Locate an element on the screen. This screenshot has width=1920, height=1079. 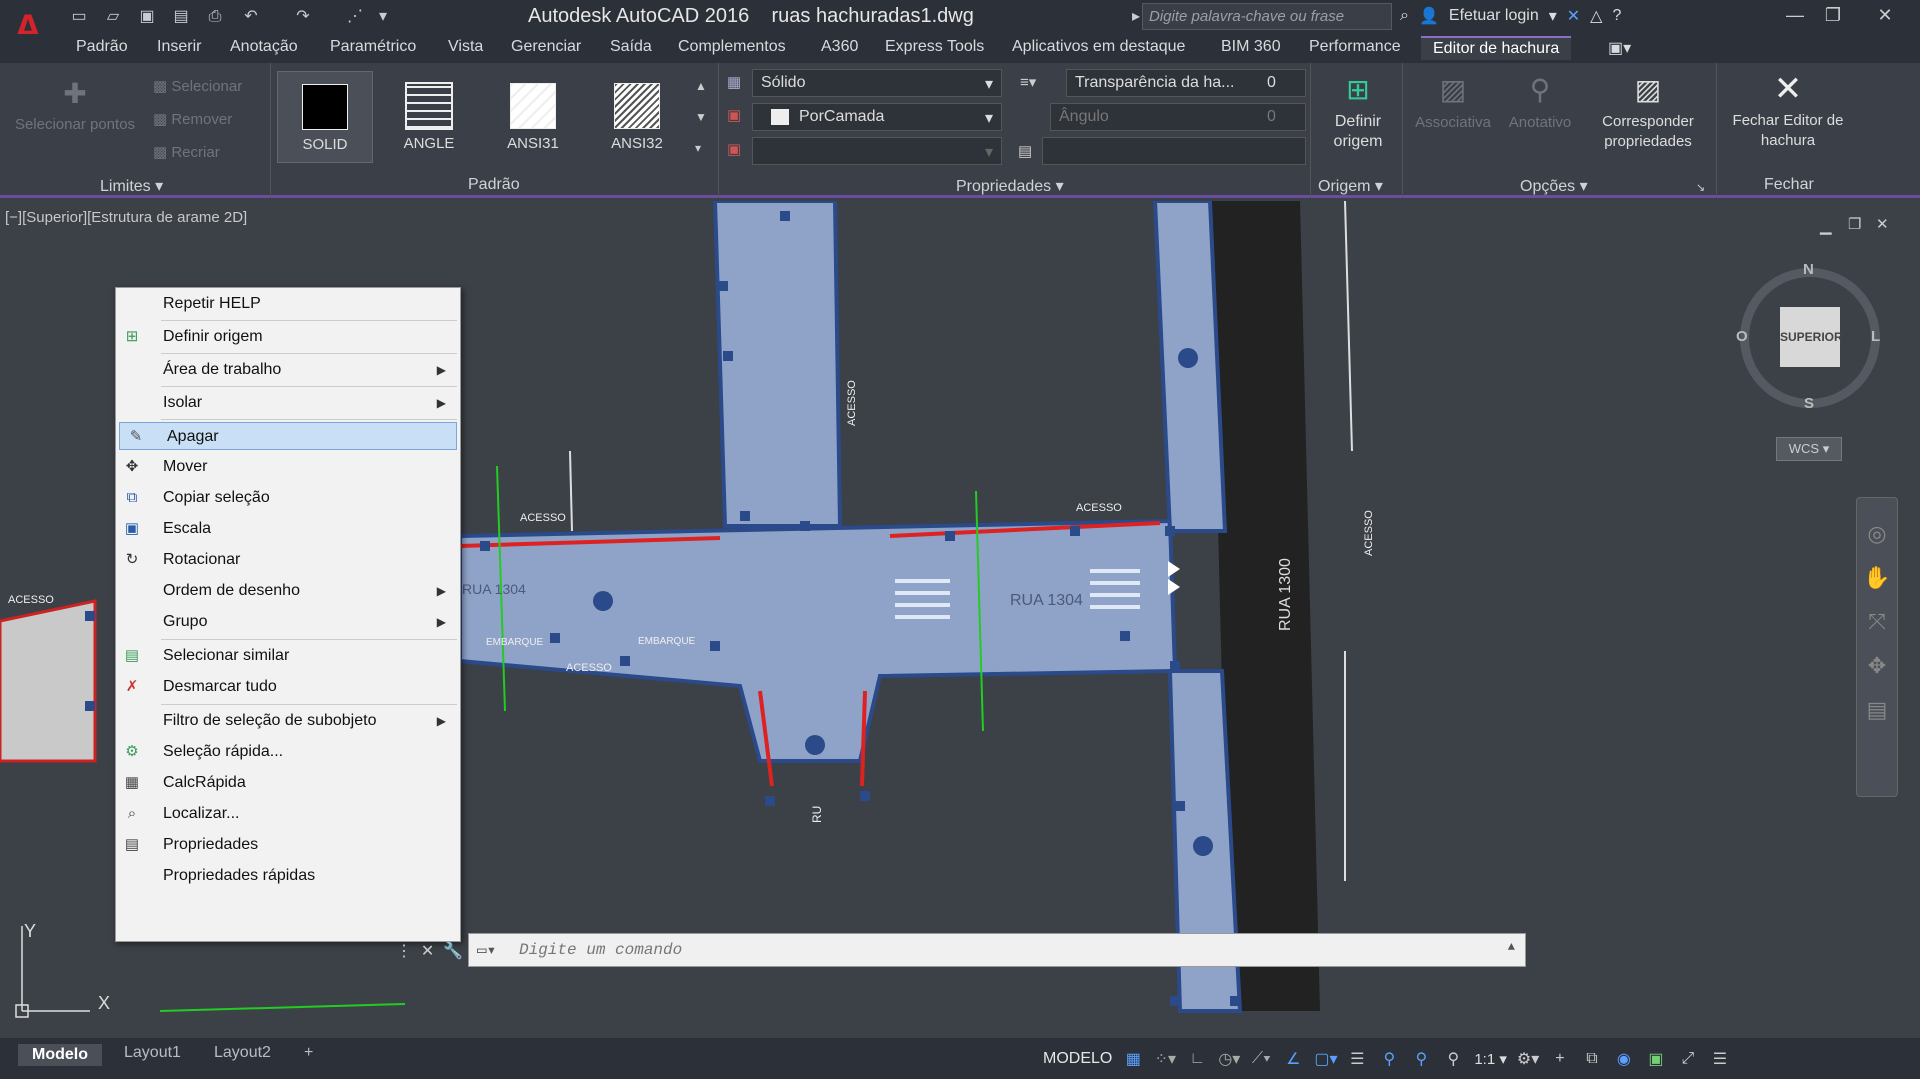
steering-wheel-icon: ◎ is located at coordinates (1877, 534).